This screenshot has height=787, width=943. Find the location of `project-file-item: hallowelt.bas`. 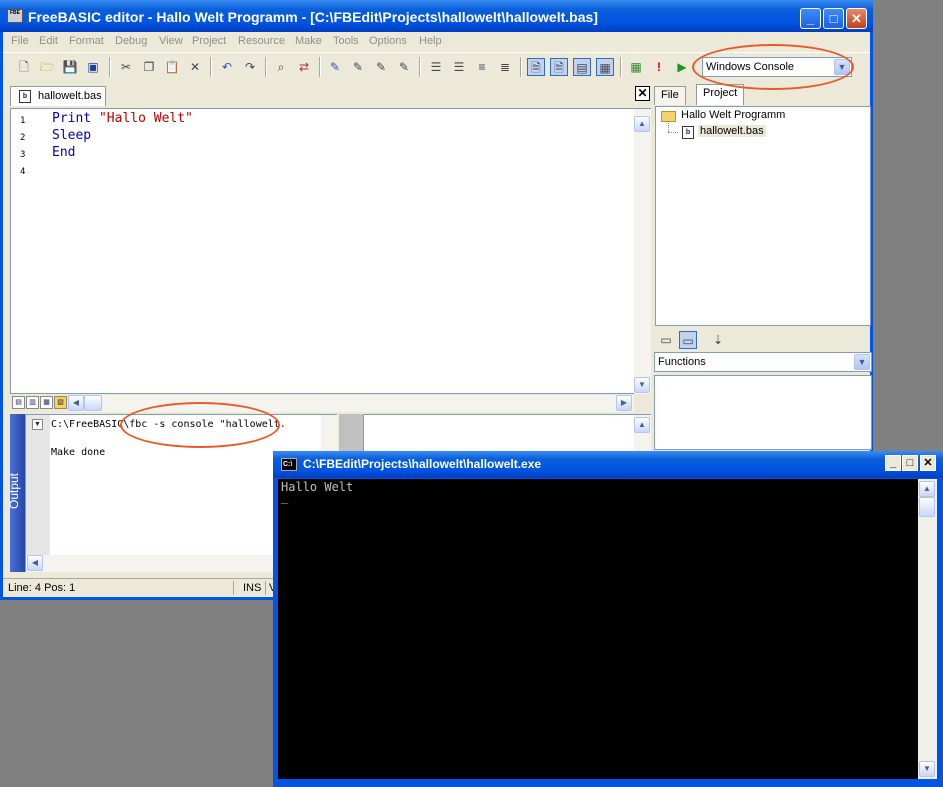

project-file-item: hallowelt.bas is located at coordinates (732, 131).